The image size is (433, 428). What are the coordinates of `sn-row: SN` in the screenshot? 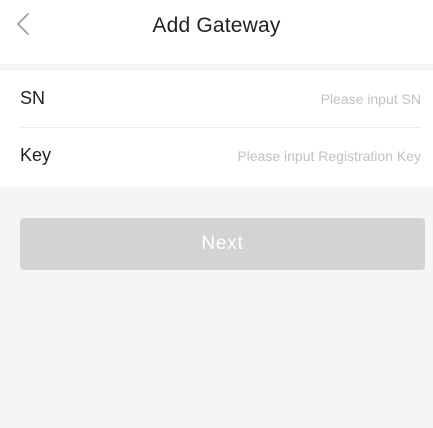 It's located at (216, 99).